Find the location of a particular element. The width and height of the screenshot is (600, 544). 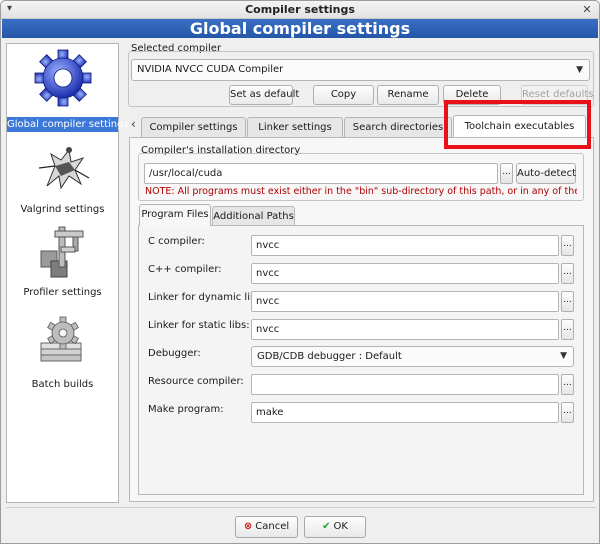

ok-button: ✔ OK is located at coordinates (335, 527).